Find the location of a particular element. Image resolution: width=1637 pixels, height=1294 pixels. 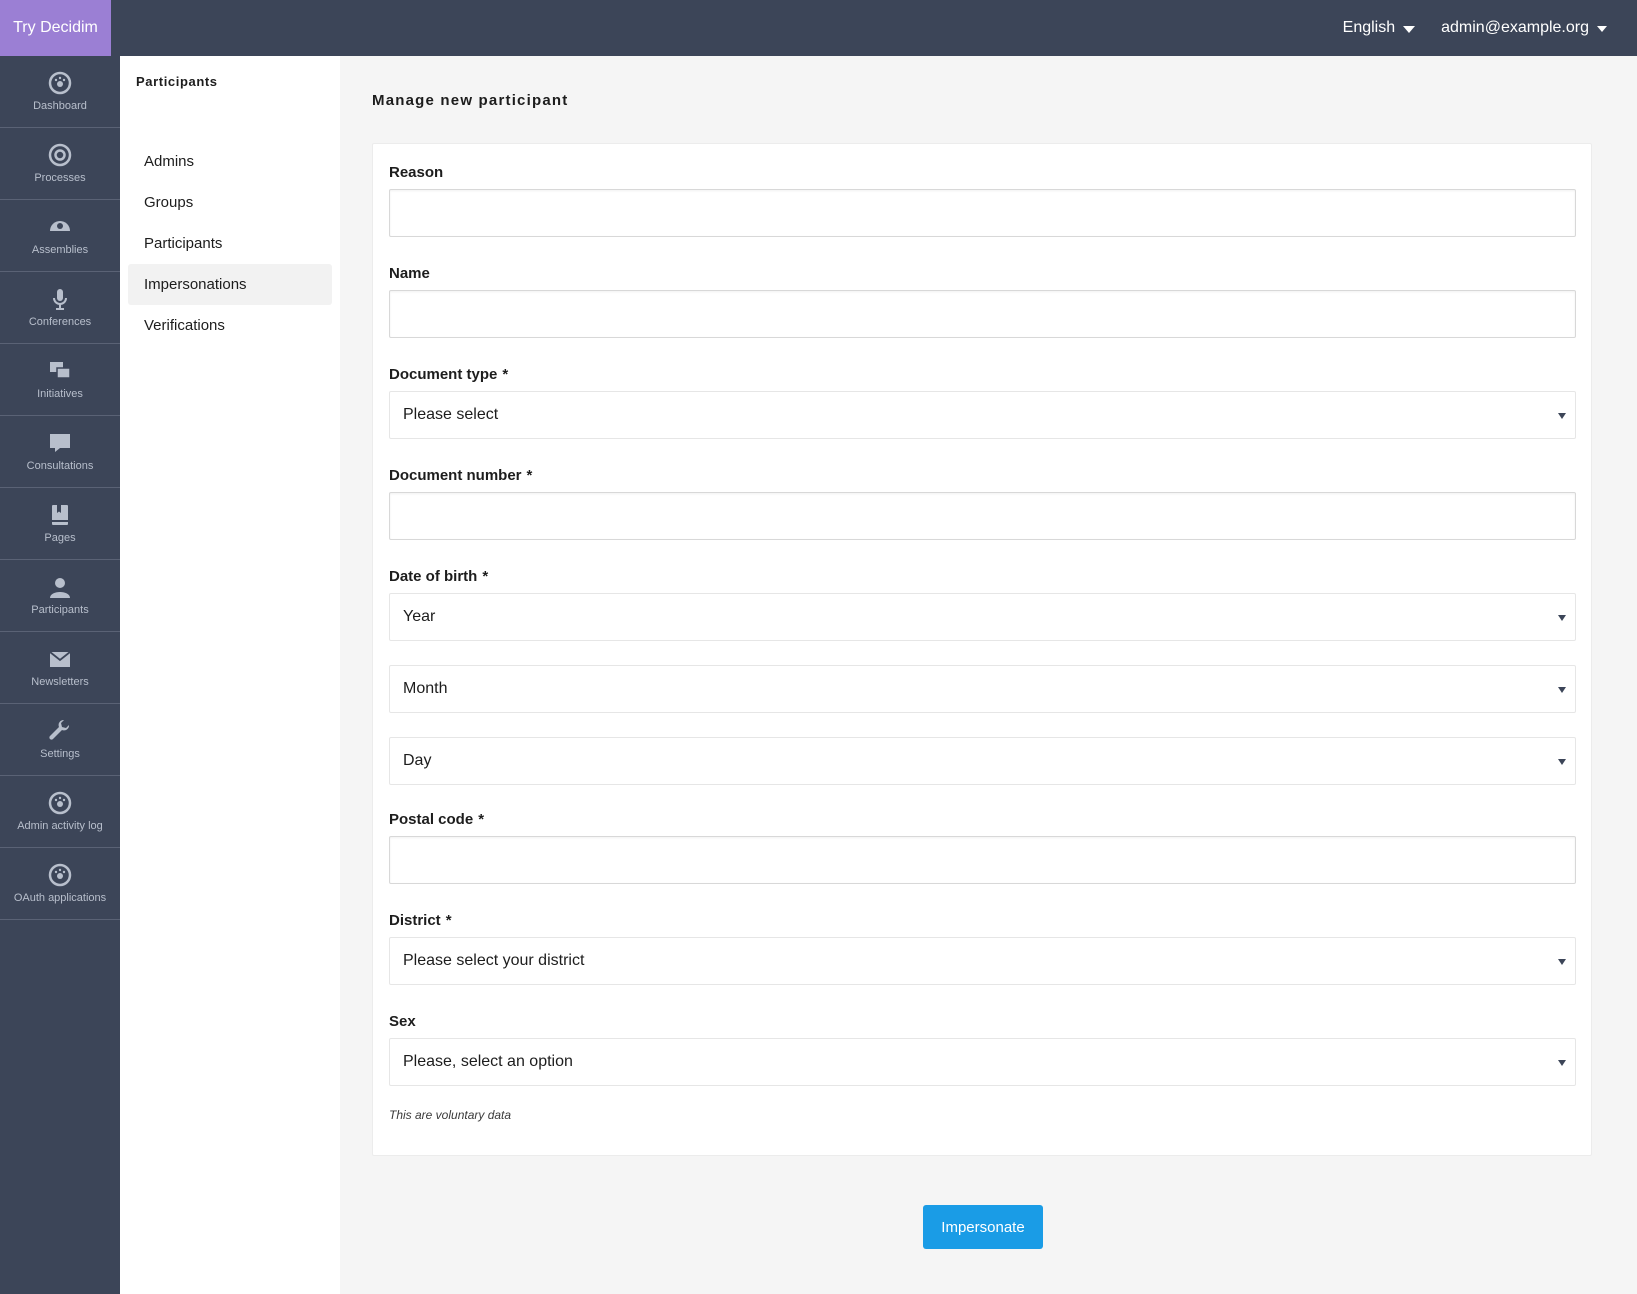

sidebar-item-processes: Processes is located at coordinates (60, 164).